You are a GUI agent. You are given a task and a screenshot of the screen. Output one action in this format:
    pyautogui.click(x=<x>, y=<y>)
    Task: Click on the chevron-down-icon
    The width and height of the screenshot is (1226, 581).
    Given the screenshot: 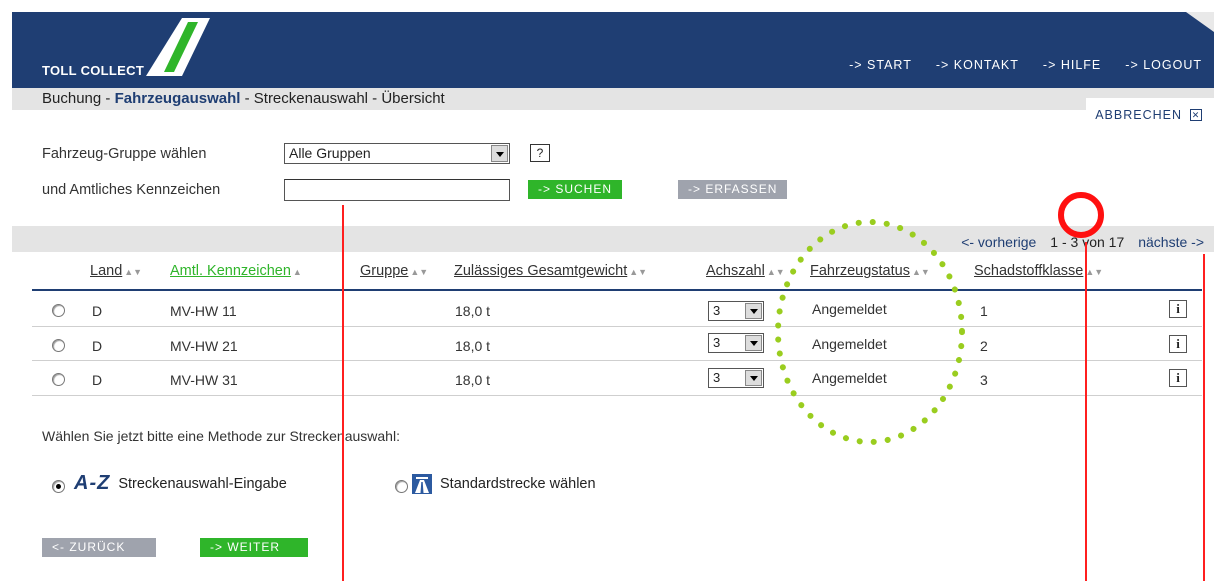 What is the action you would take?
    pyautogui.click(x=499, y=153)
    